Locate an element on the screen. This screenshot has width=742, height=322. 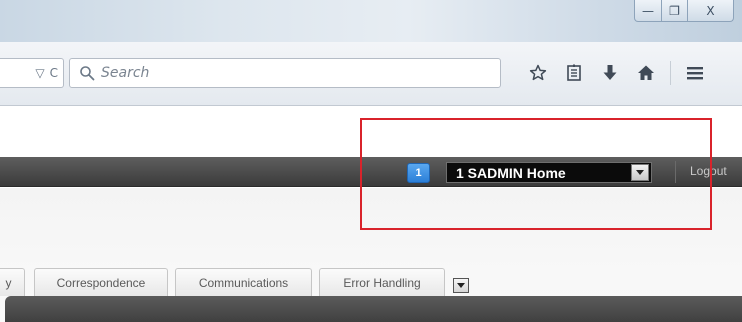
star-bookmark-icon is located at coordinates (538, 73).